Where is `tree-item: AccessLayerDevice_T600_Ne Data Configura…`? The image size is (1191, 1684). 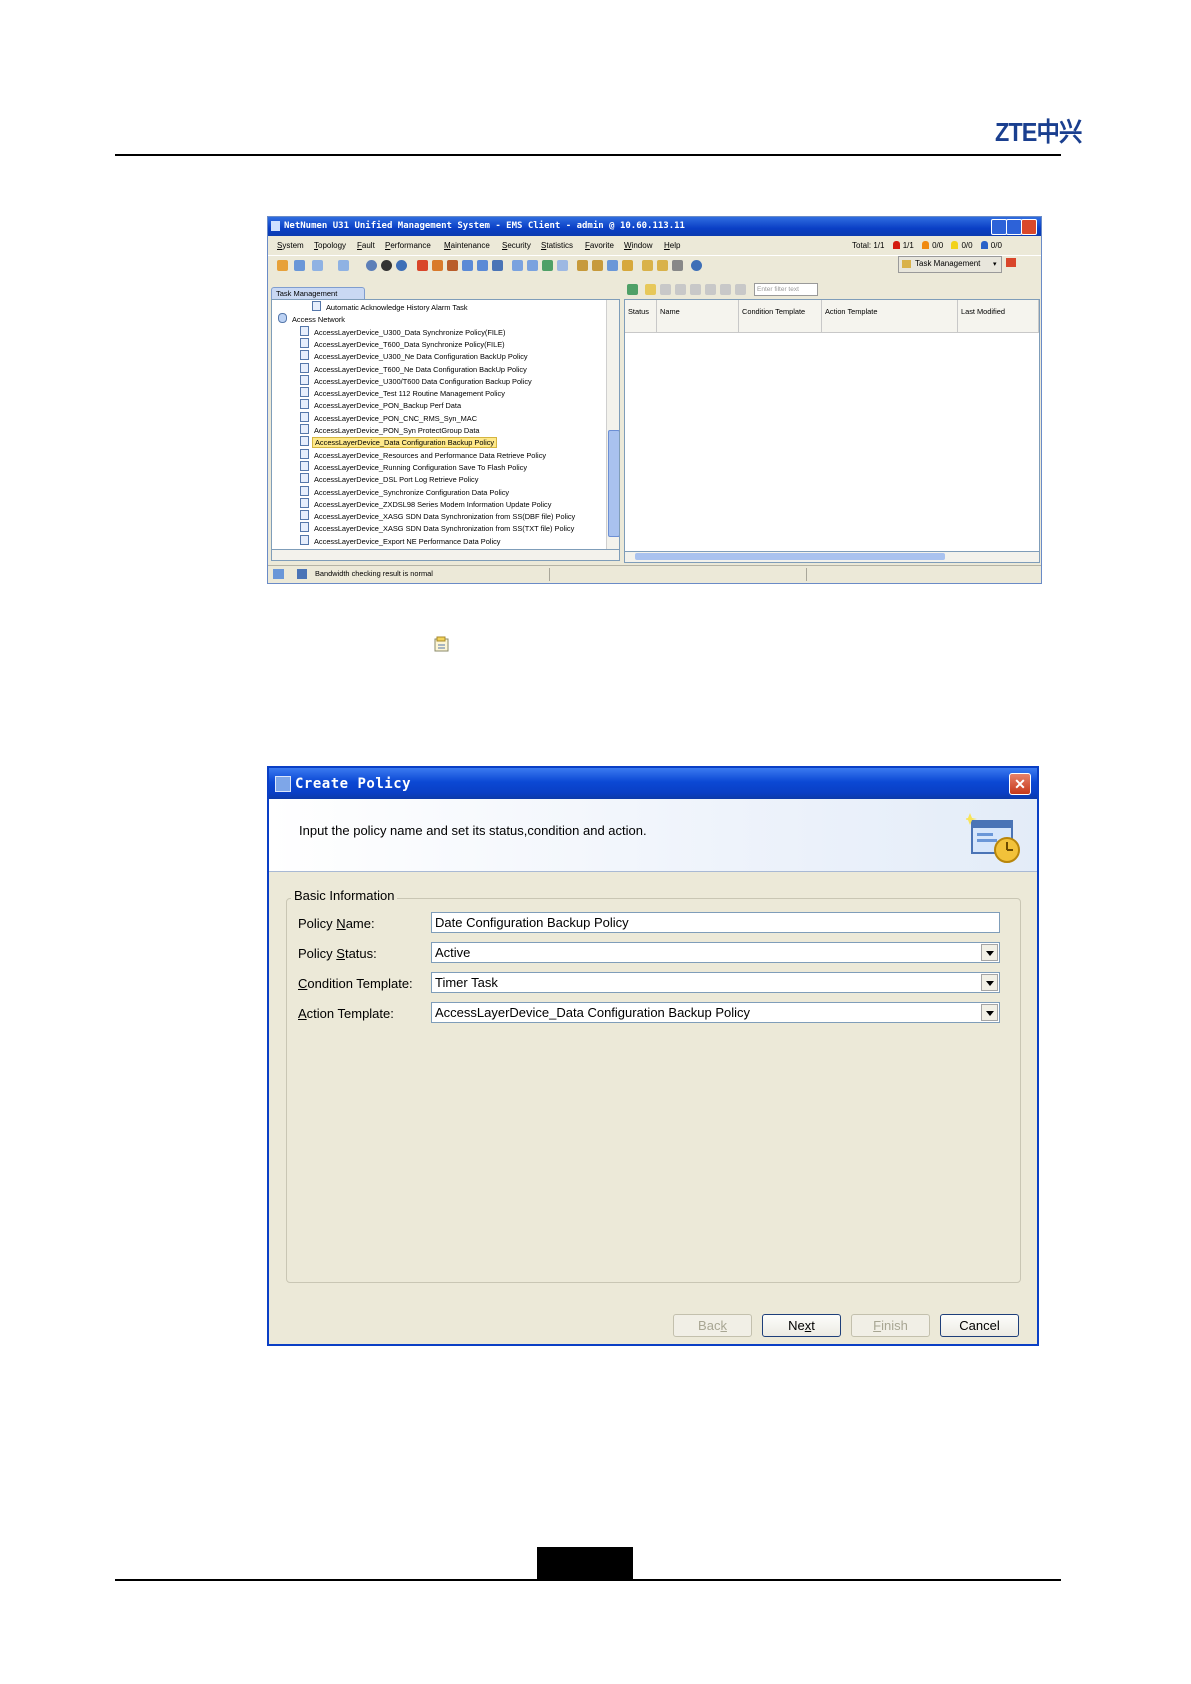
tree-item: AccessLayerDevice_T600_Ne Data Configura… is located at coordinates (414, 368).